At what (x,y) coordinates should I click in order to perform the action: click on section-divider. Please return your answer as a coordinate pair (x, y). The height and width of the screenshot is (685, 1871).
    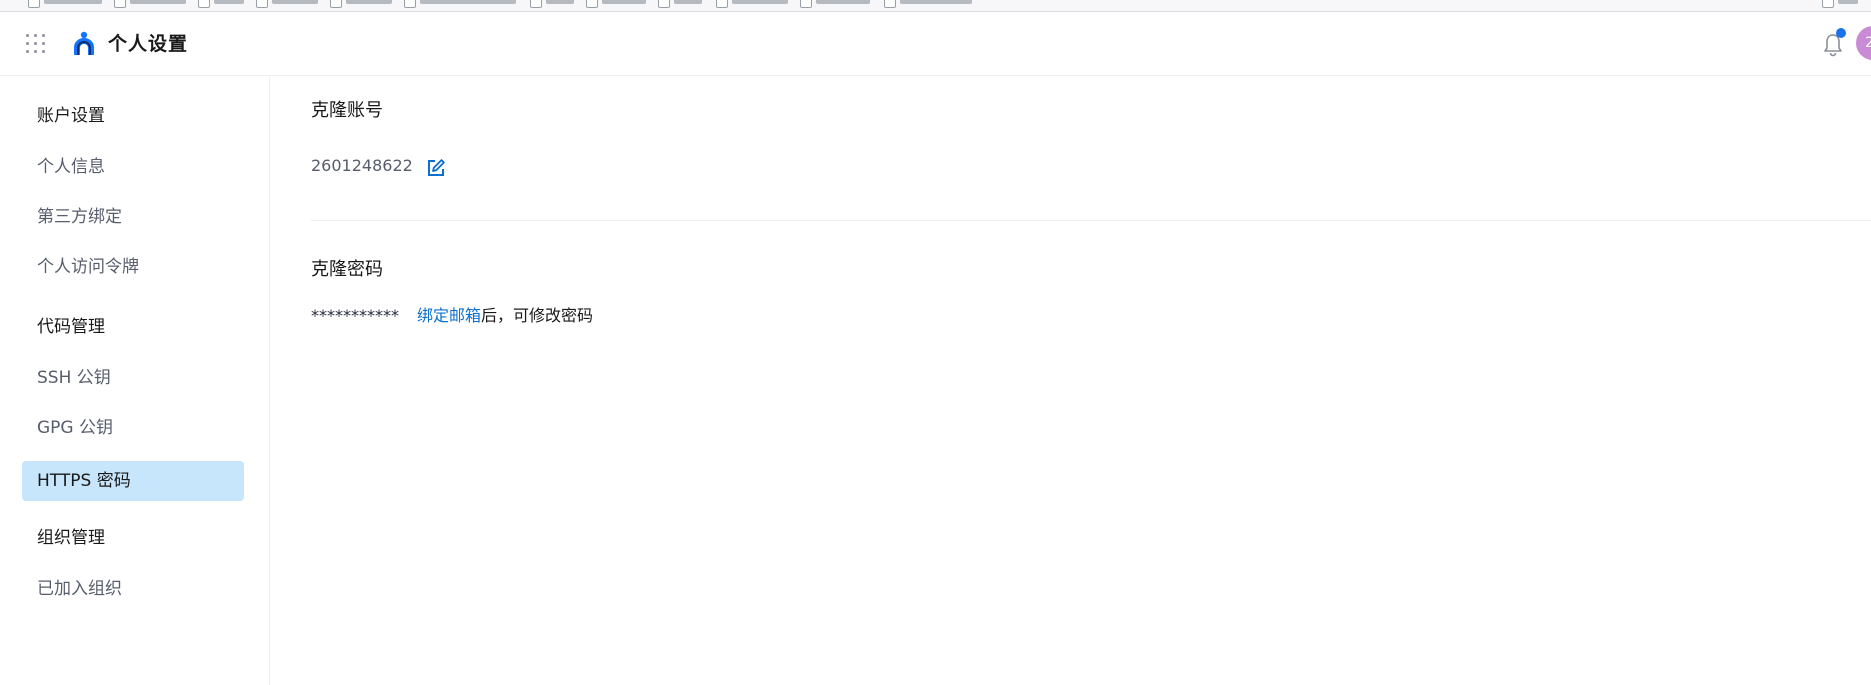
    Looking at the image, I should click on (1091, 220).